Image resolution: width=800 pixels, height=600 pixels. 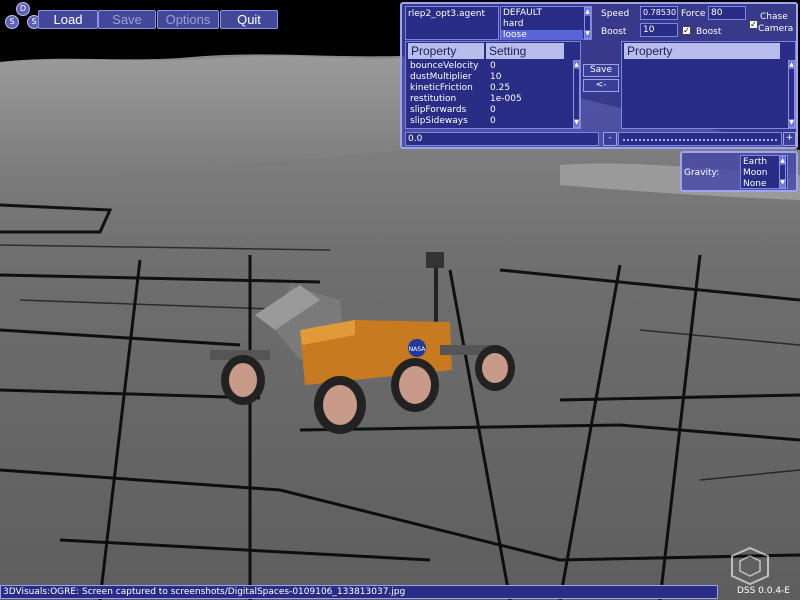 I want to click on boost-value: 10, so click(x=649, y=30).